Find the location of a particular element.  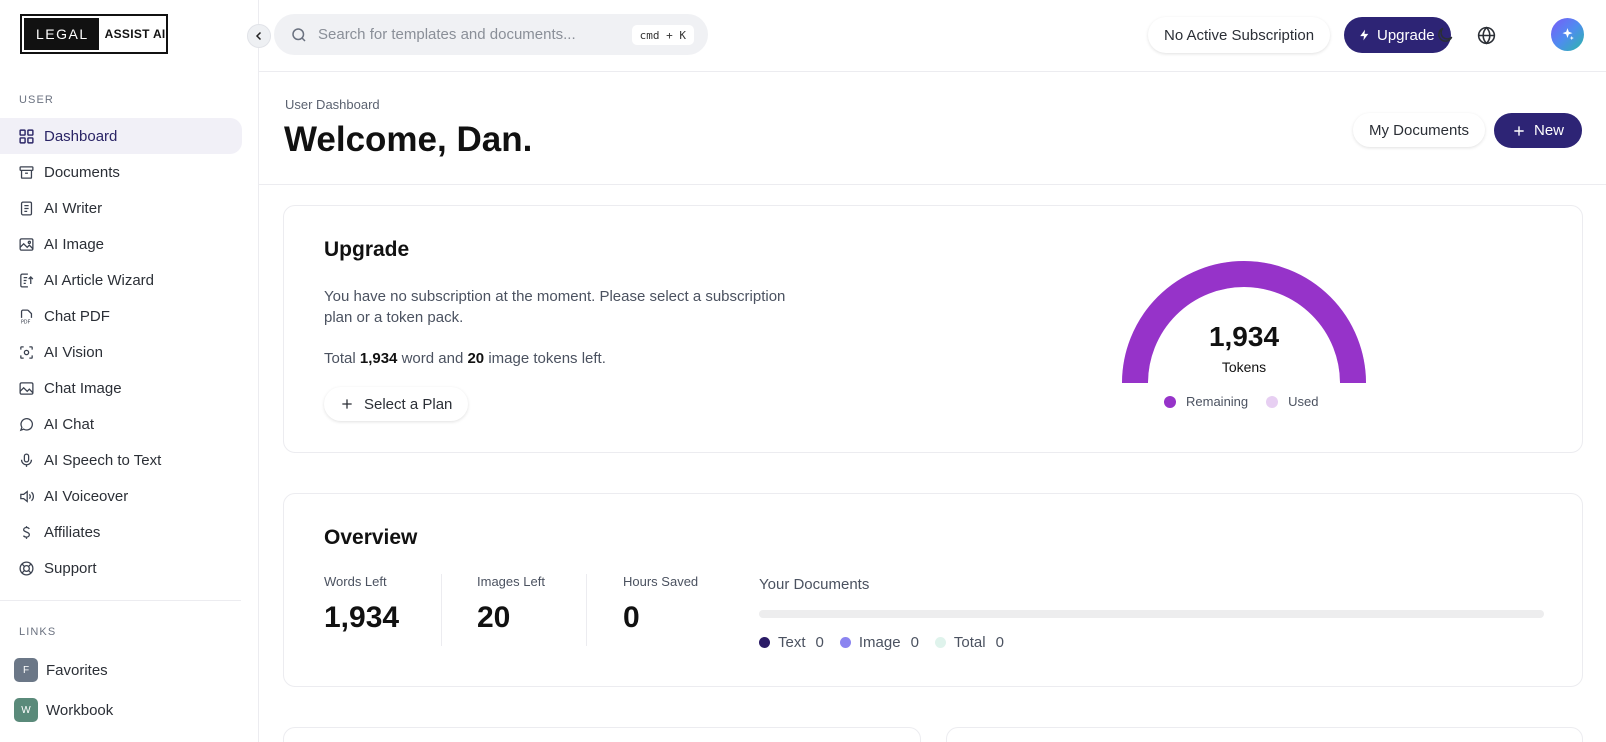

breadcrumb: User Dashboard is located at coordinates (332, 104).